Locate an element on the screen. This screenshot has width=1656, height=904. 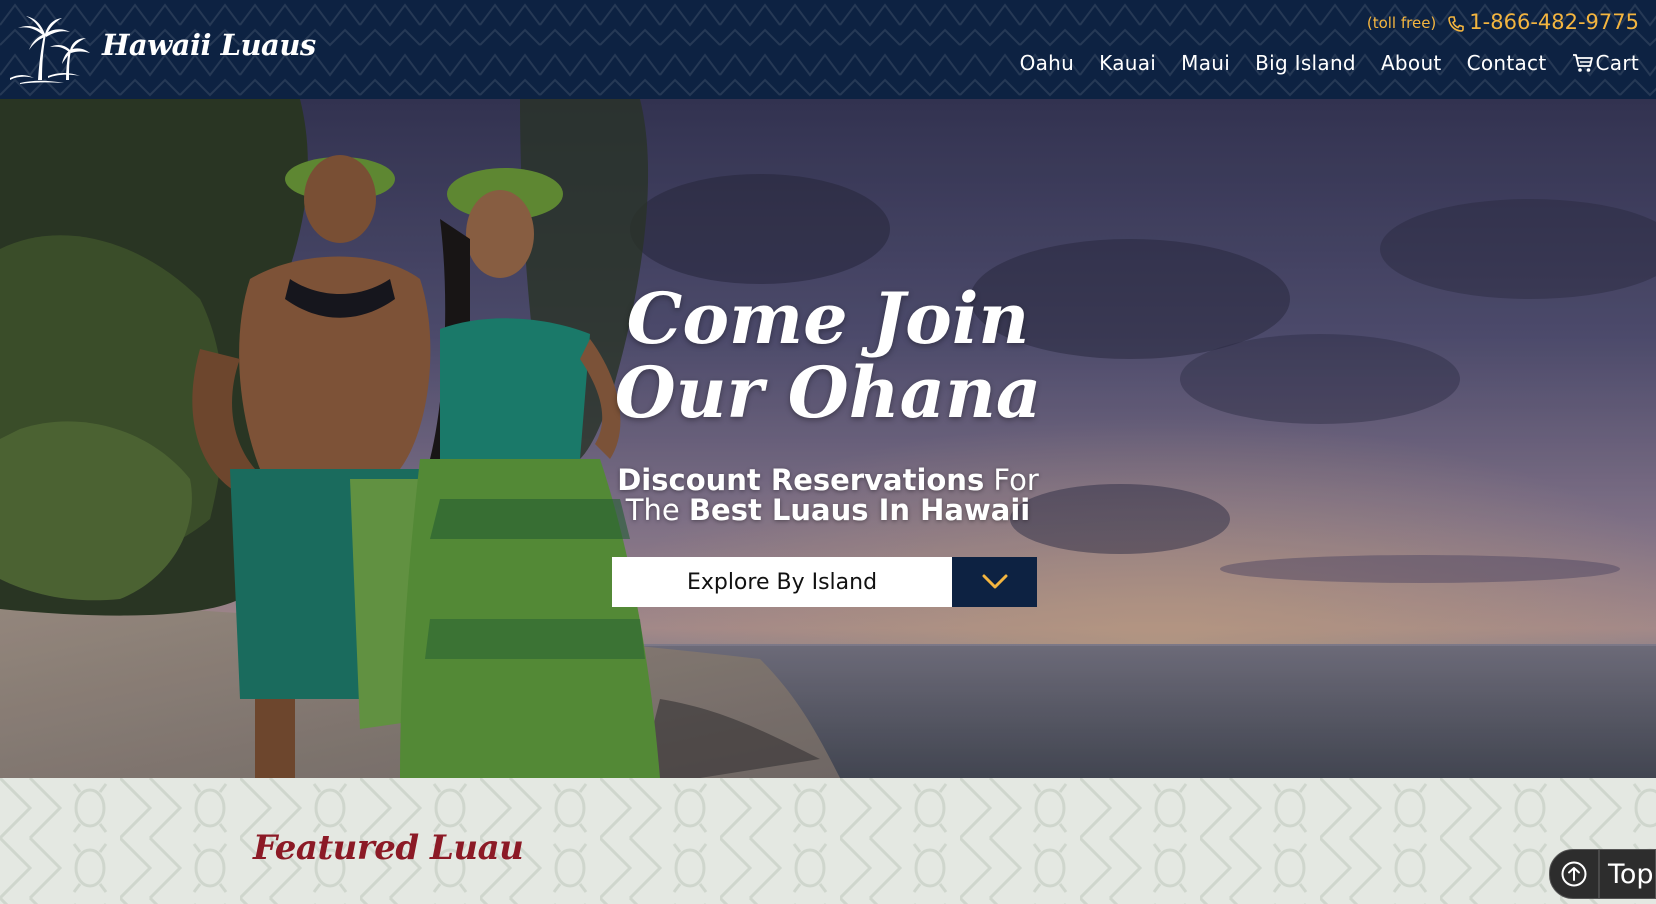
cart-icon is located at coordinates (1582, 63).